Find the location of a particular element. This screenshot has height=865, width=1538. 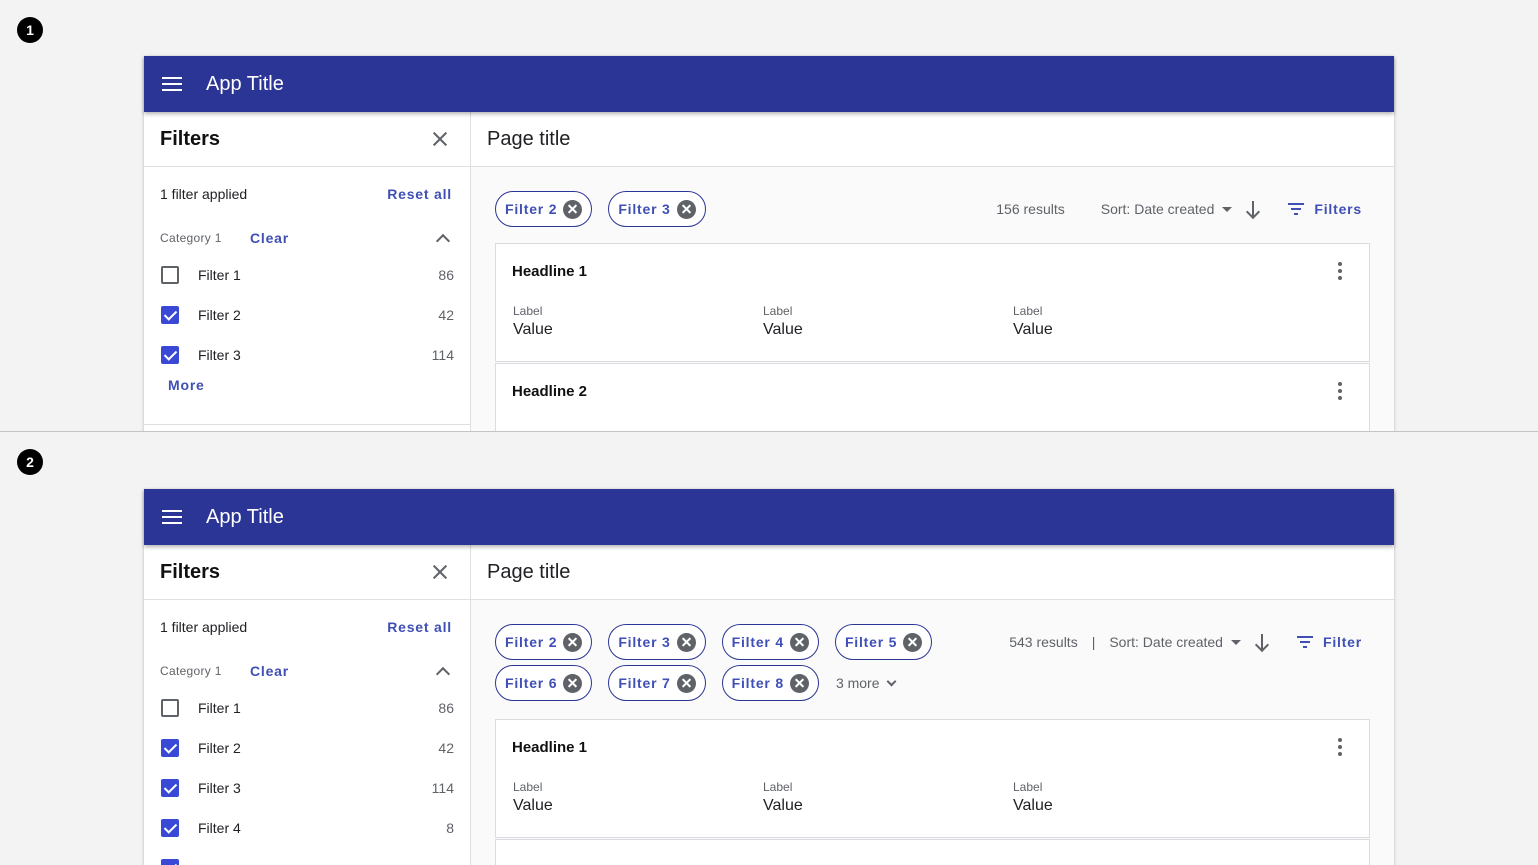

app-bar: App Title is located at coordinates (769, 84).